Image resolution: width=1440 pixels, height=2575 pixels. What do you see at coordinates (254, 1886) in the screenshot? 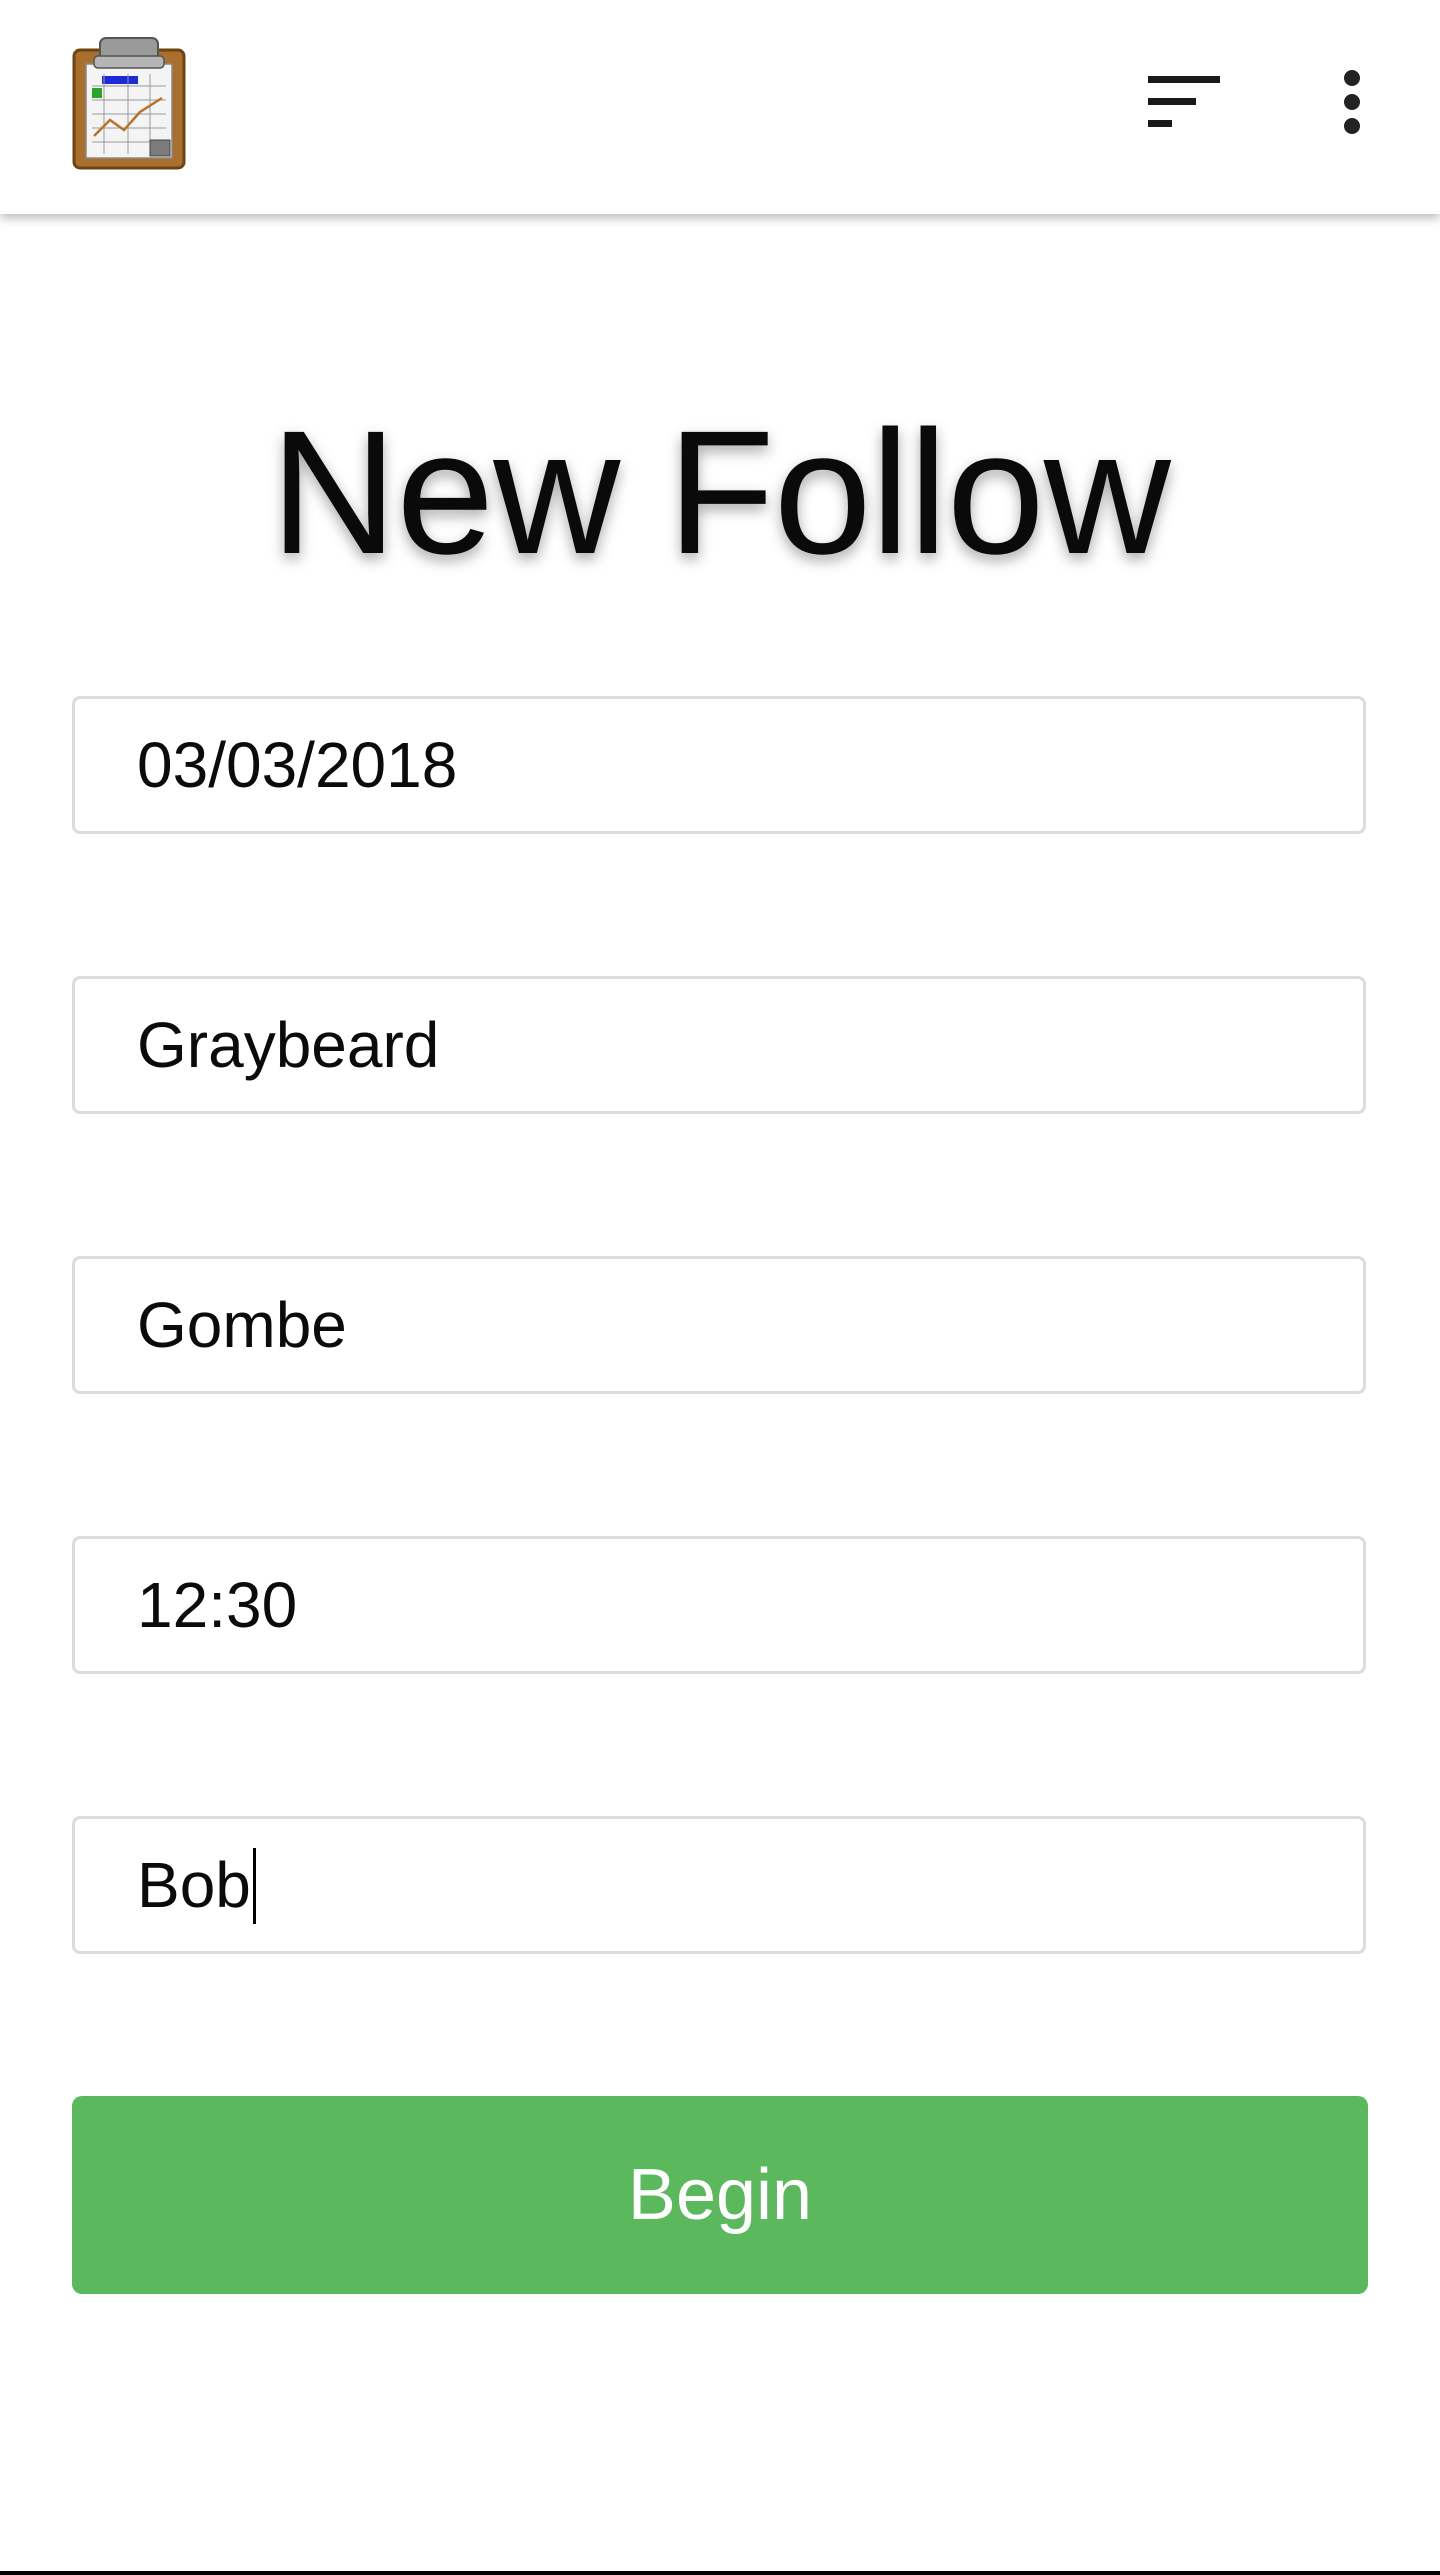
I see `text-cursor` at bounding box center [254, 1886].